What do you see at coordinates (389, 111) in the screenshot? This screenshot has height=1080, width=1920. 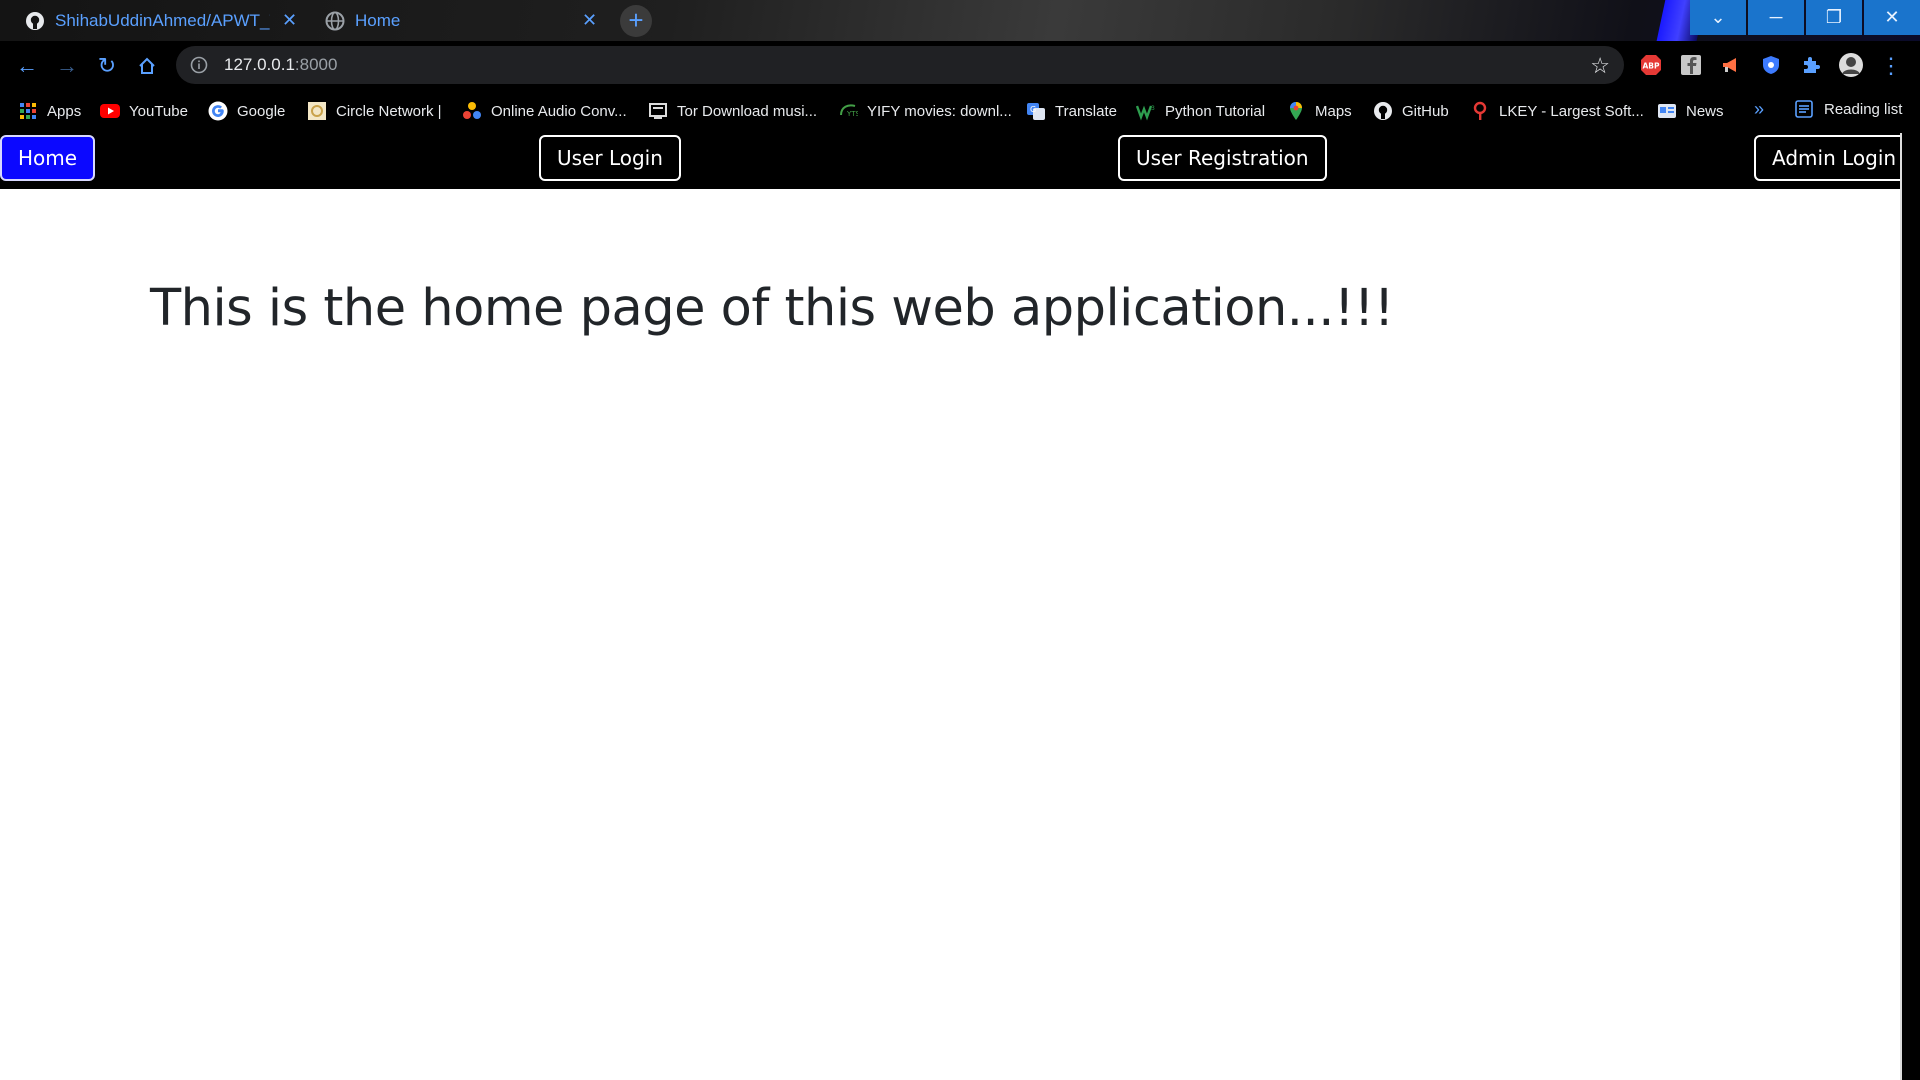 I see `bookmark-label: Circle Network |` at bounding box center [389, 111].